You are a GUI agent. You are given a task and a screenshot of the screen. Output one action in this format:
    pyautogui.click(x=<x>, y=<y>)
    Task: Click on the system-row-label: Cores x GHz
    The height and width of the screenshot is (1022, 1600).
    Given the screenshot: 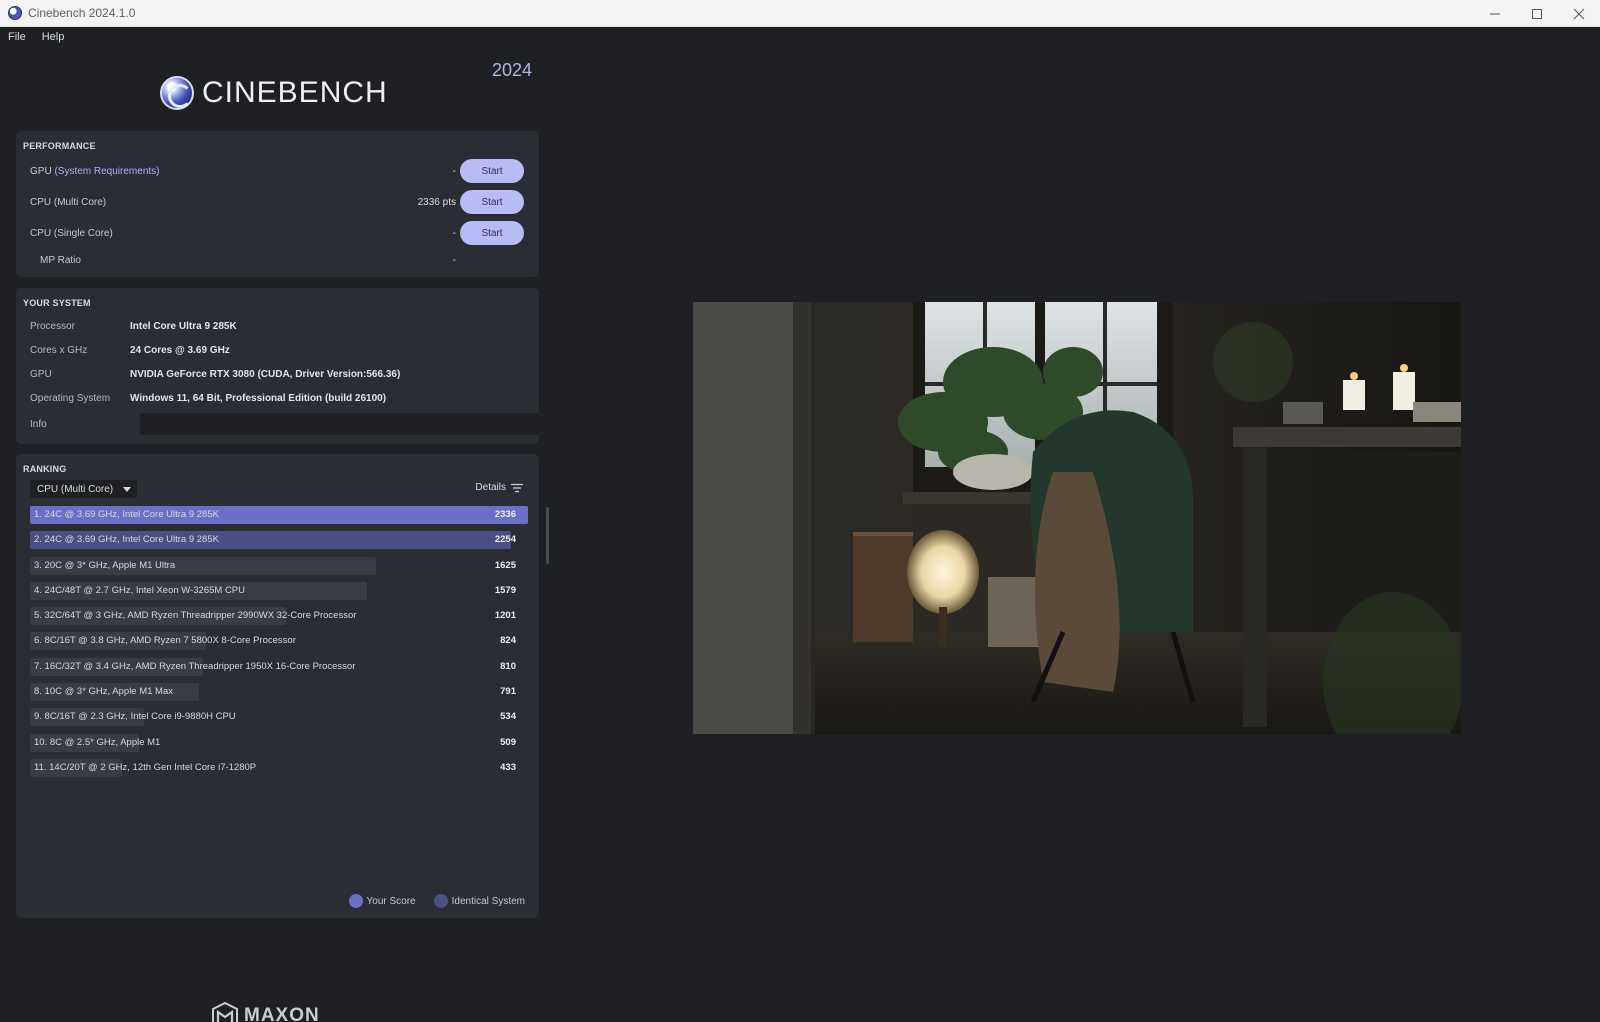 What is the action you would take?
    pyautogui.click(x=59, y=350)
    